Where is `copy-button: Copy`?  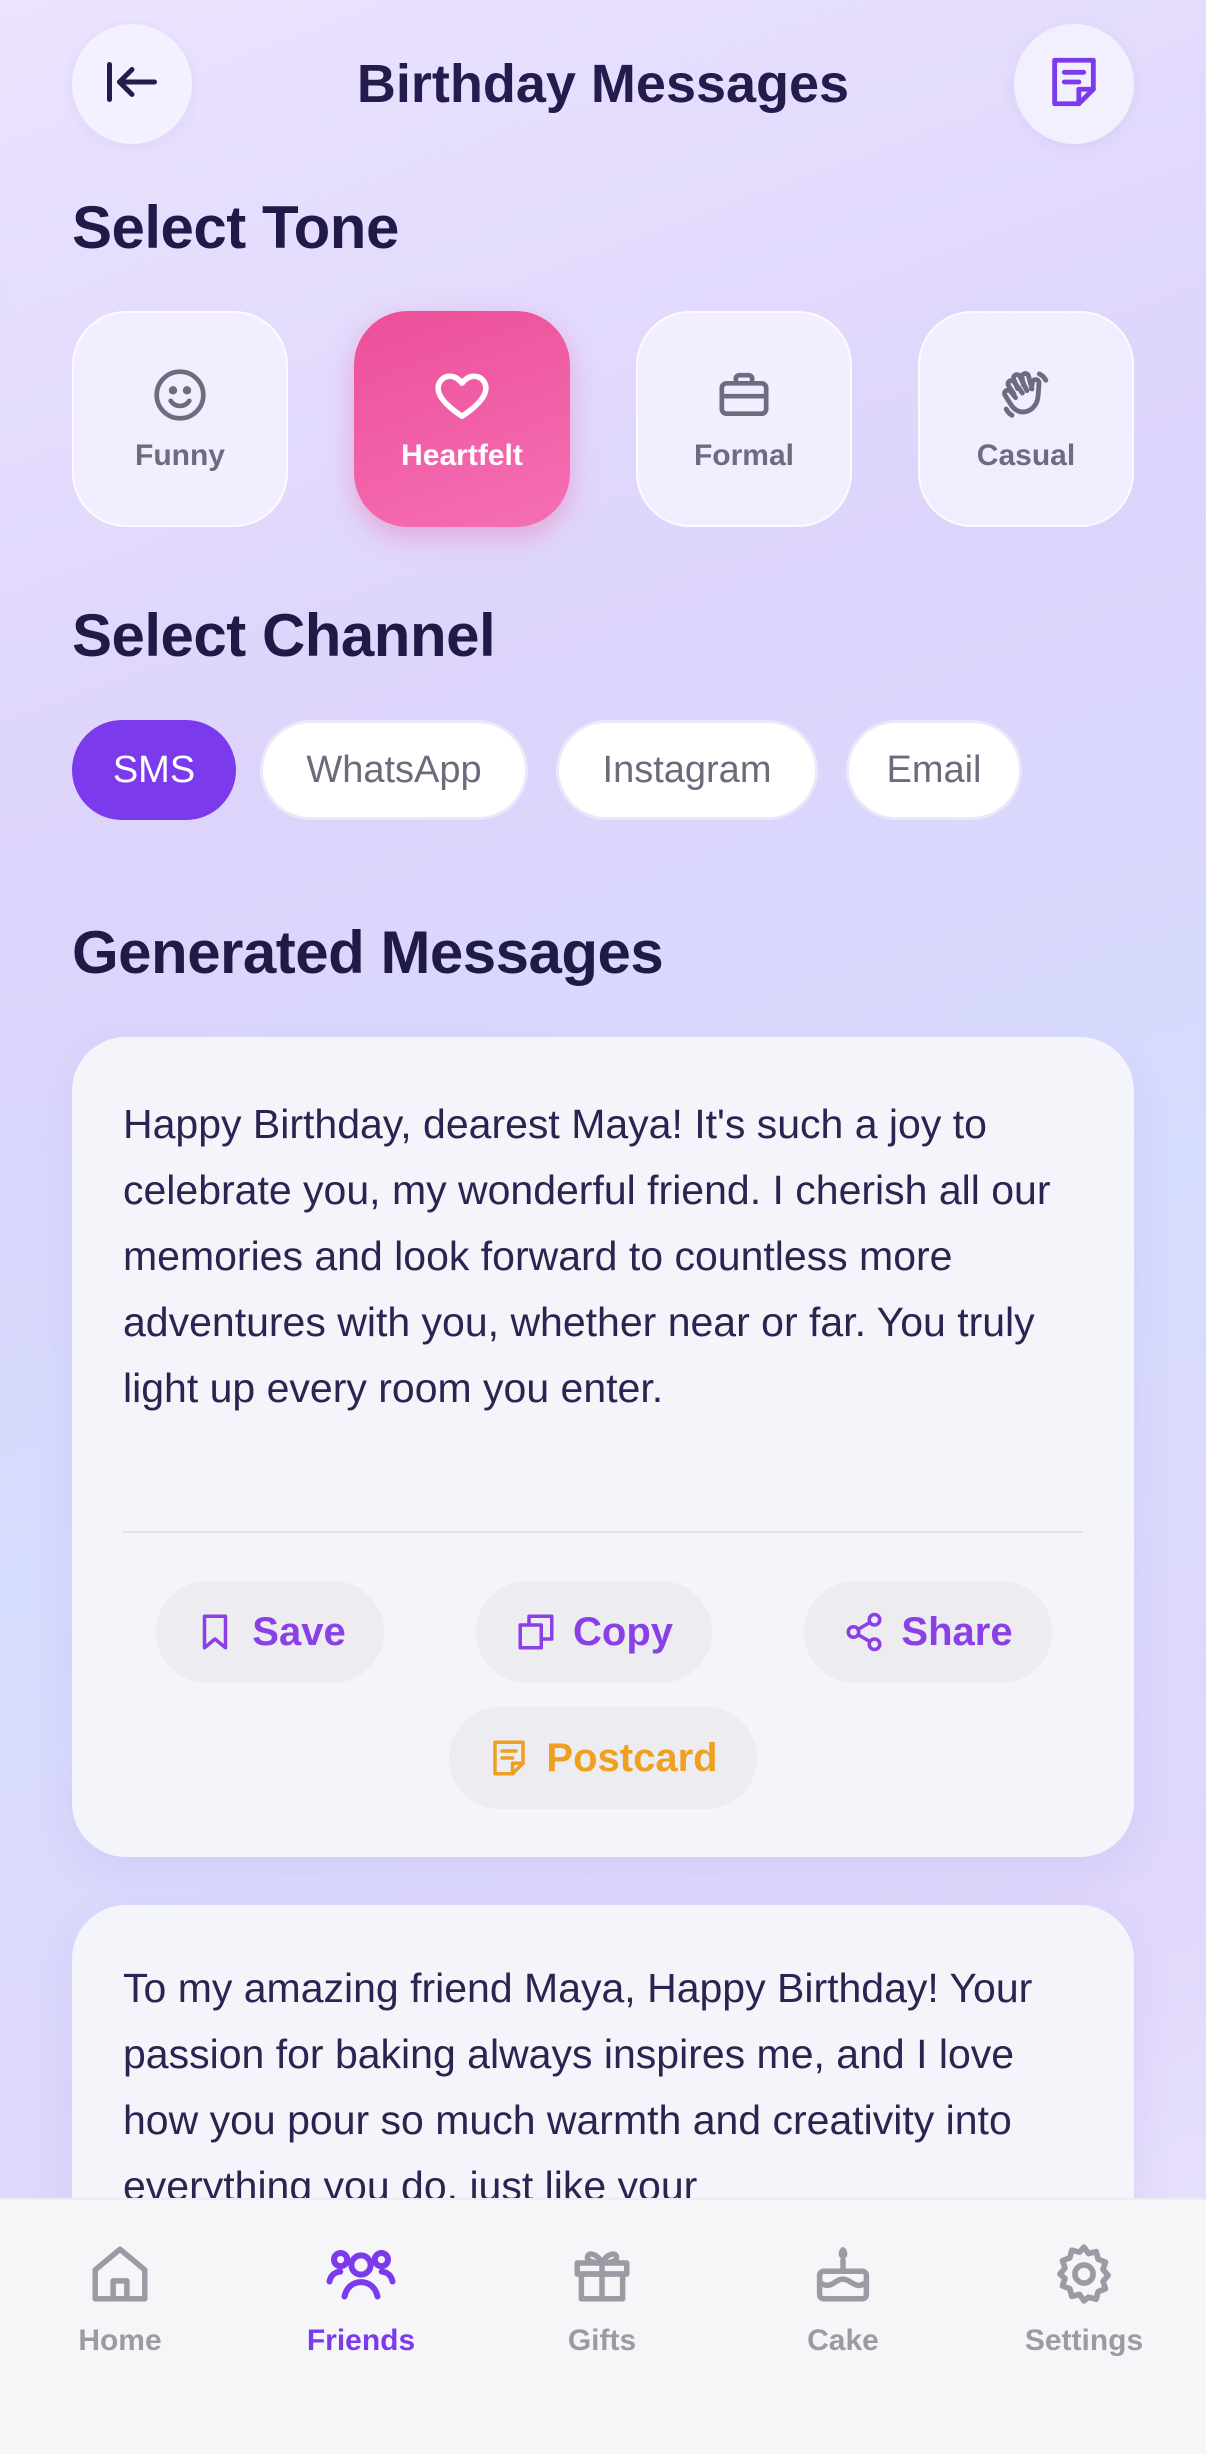 copy-button: Copy is located at coordinates (594, 1632).